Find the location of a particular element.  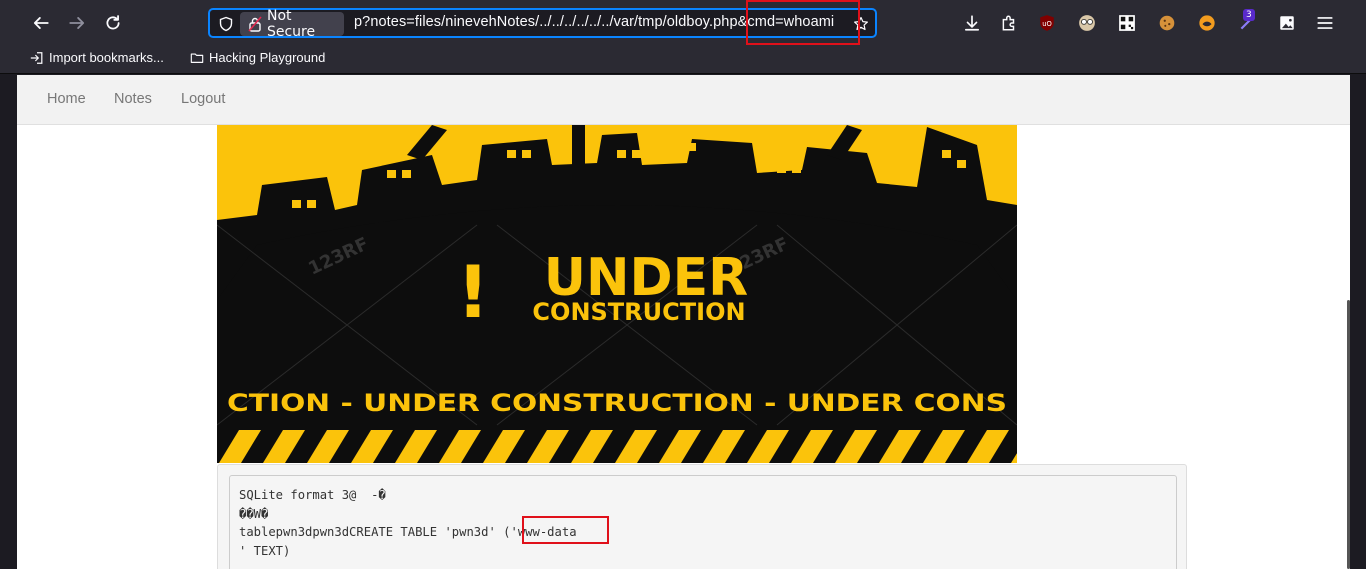

output-line: tablepwn3dpwn3dCREATE TABLE 'pwn3d' ( is located at coordinates (375, 532).